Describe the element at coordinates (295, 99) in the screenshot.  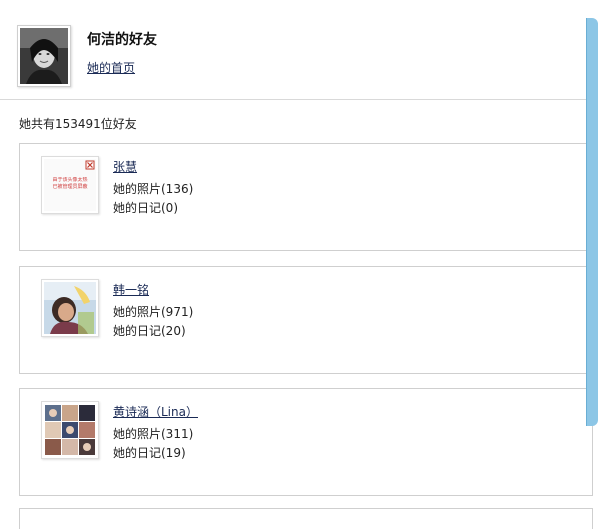
I see `header-divider` at that location.